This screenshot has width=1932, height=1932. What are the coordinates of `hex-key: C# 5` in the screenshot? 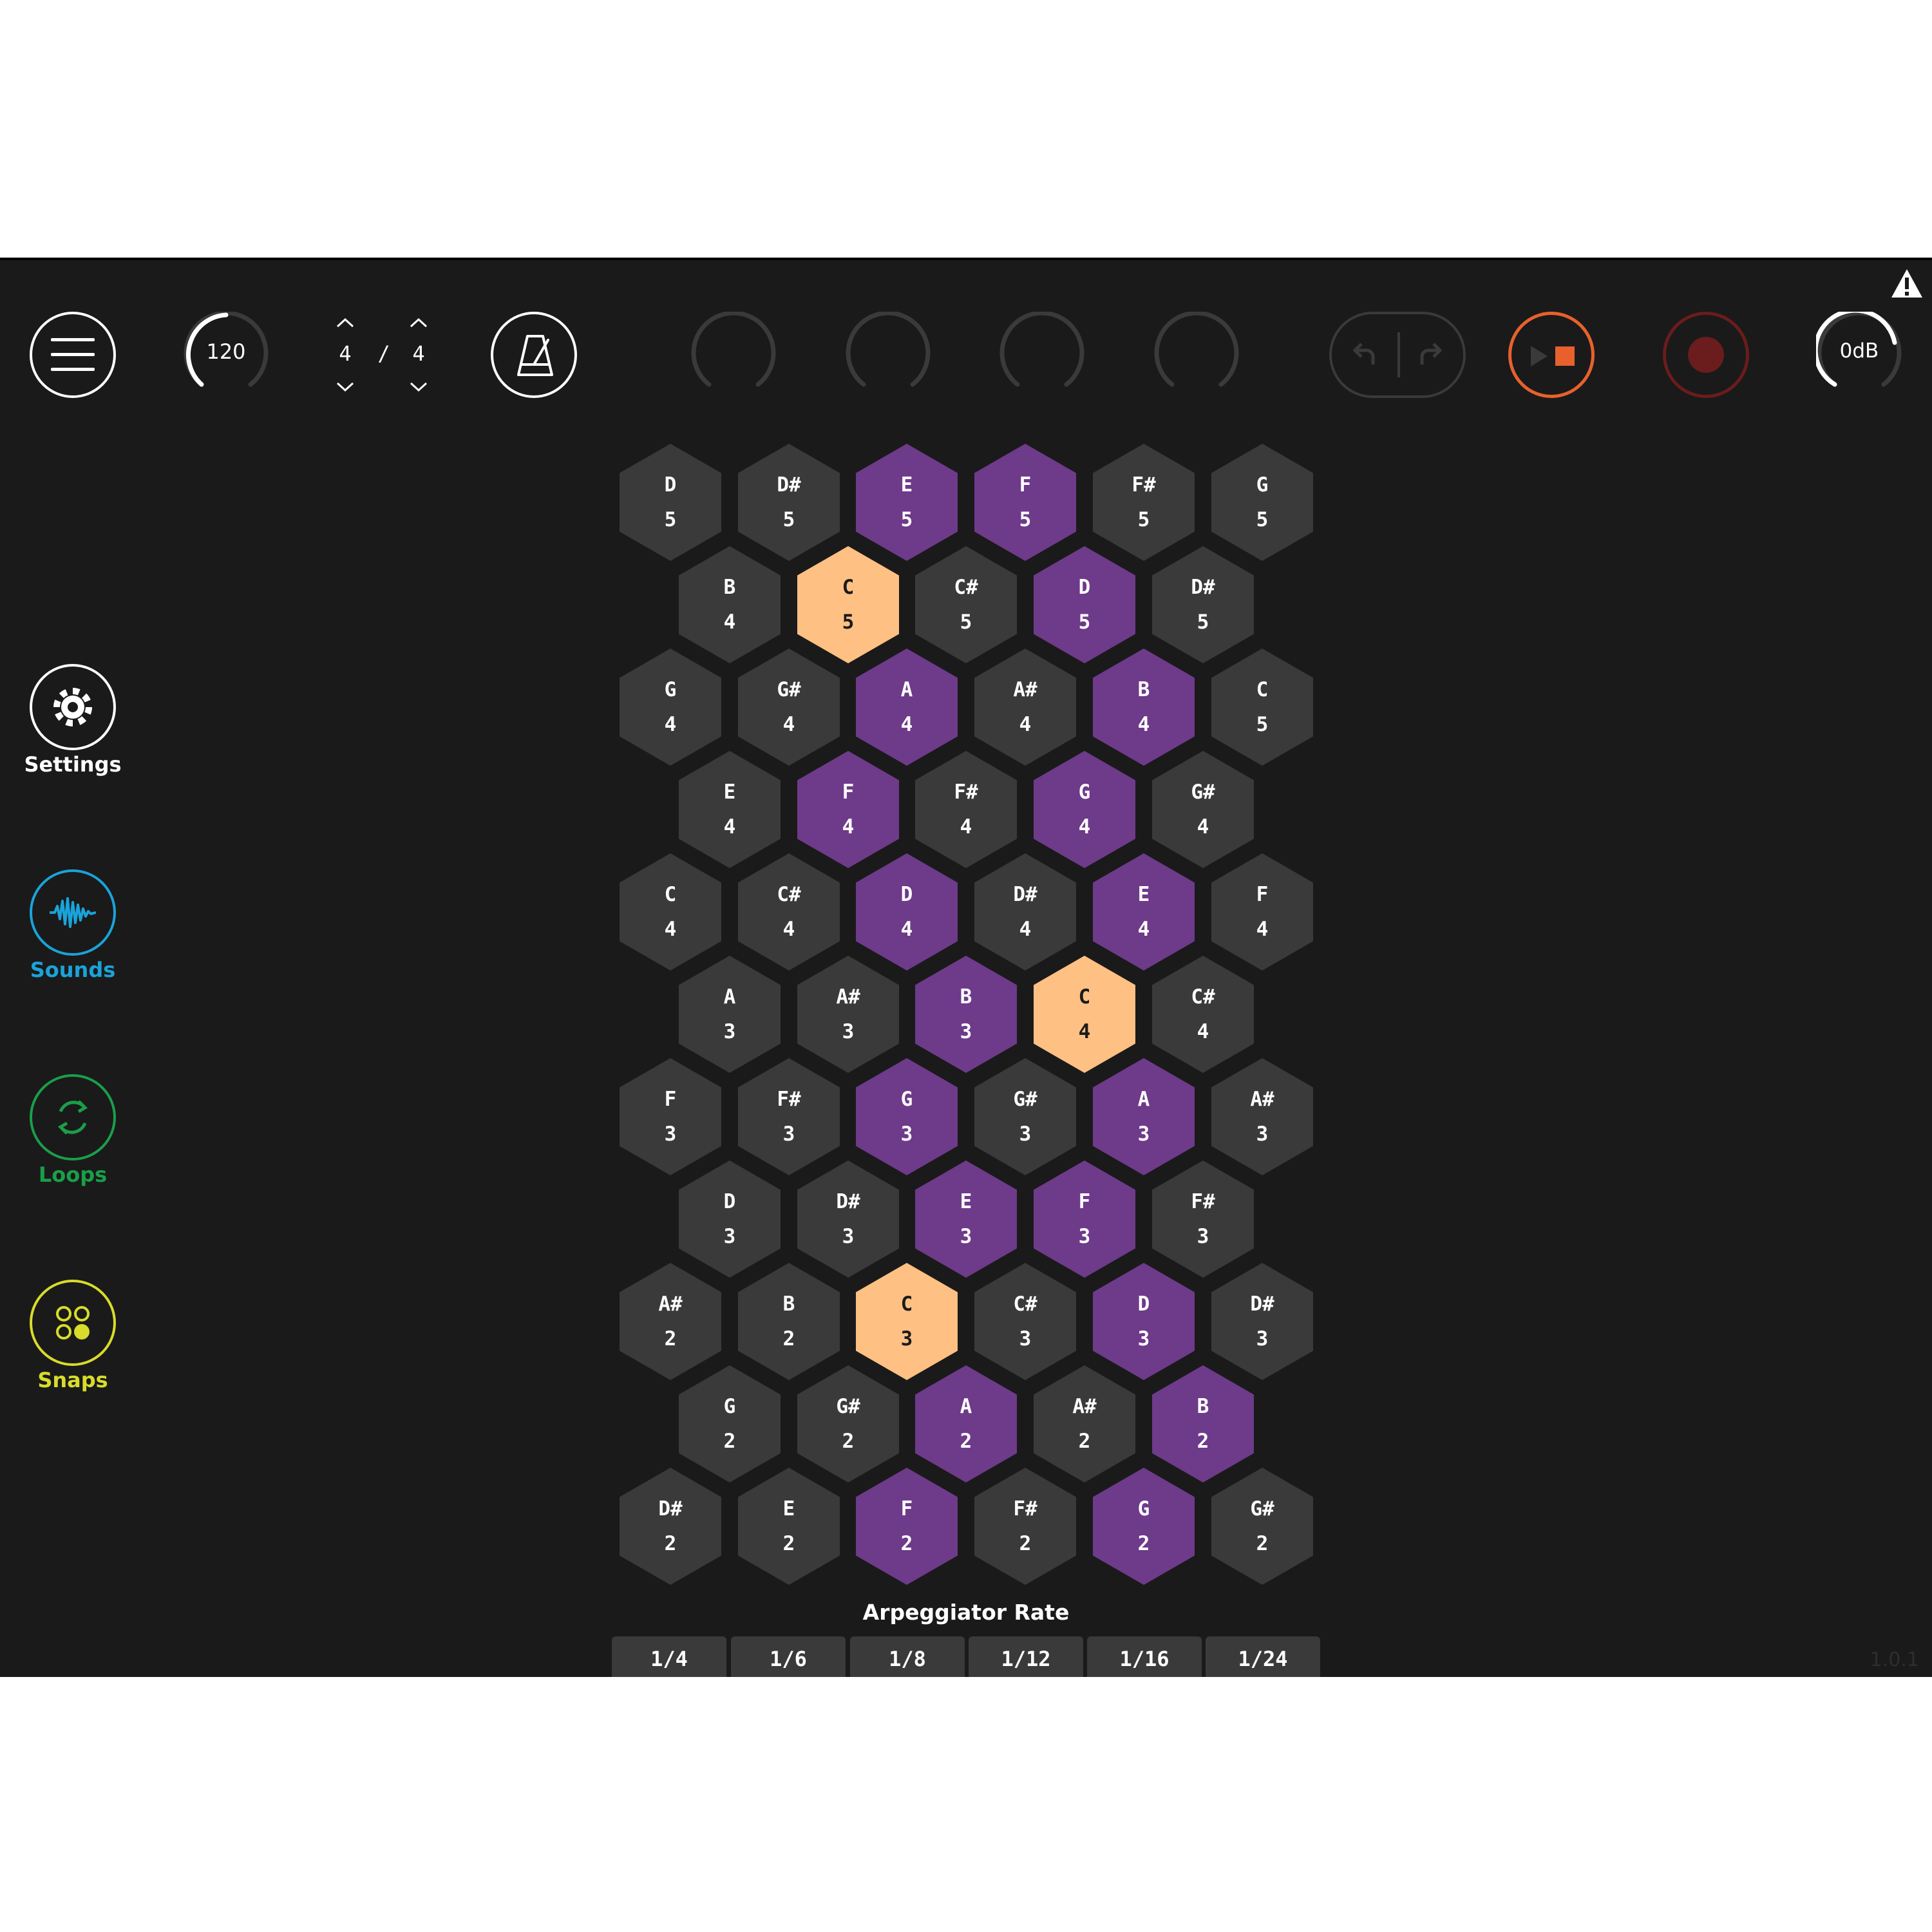 It's located at (966, 604).